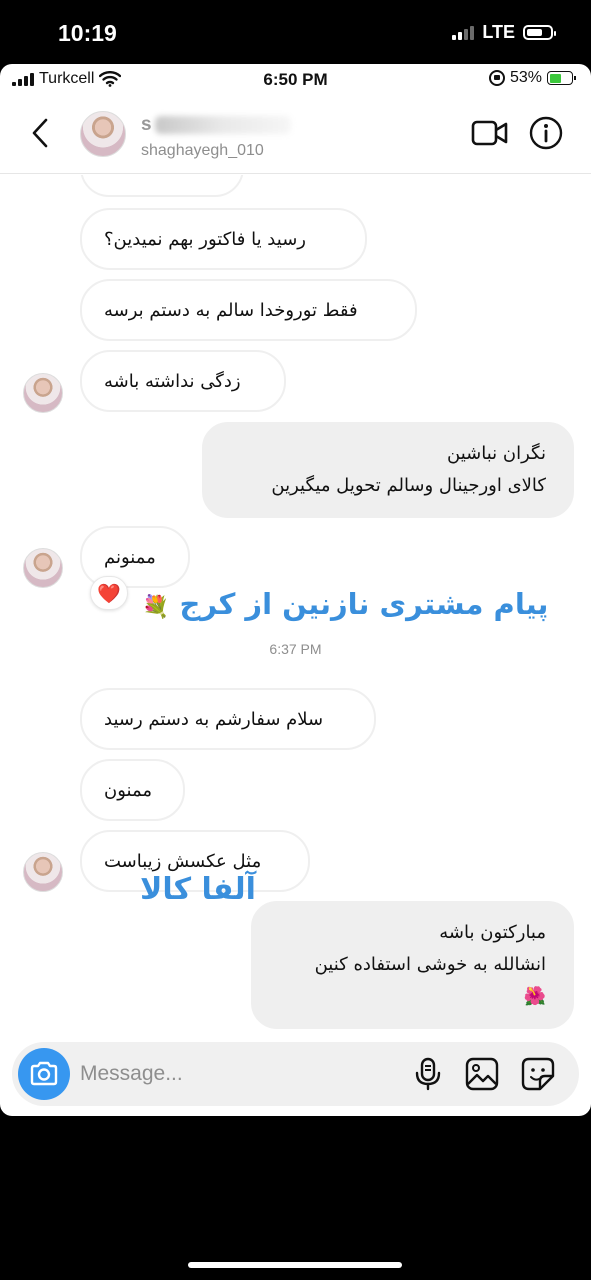  What do you see at coordinates (162, 186) in the screenshot?
I see `message-bubble` at bounding box center [162, 186].